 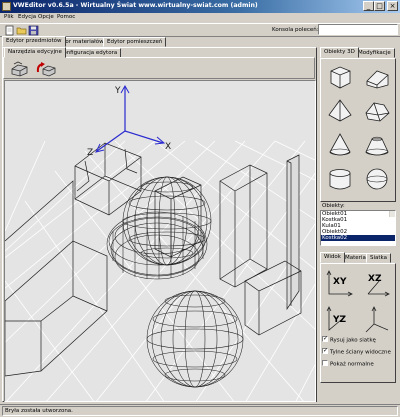 What do you see at coordinates (379, 6) in the screenshot?
I see `maximize-button: □` at bounding box center [379, 6].